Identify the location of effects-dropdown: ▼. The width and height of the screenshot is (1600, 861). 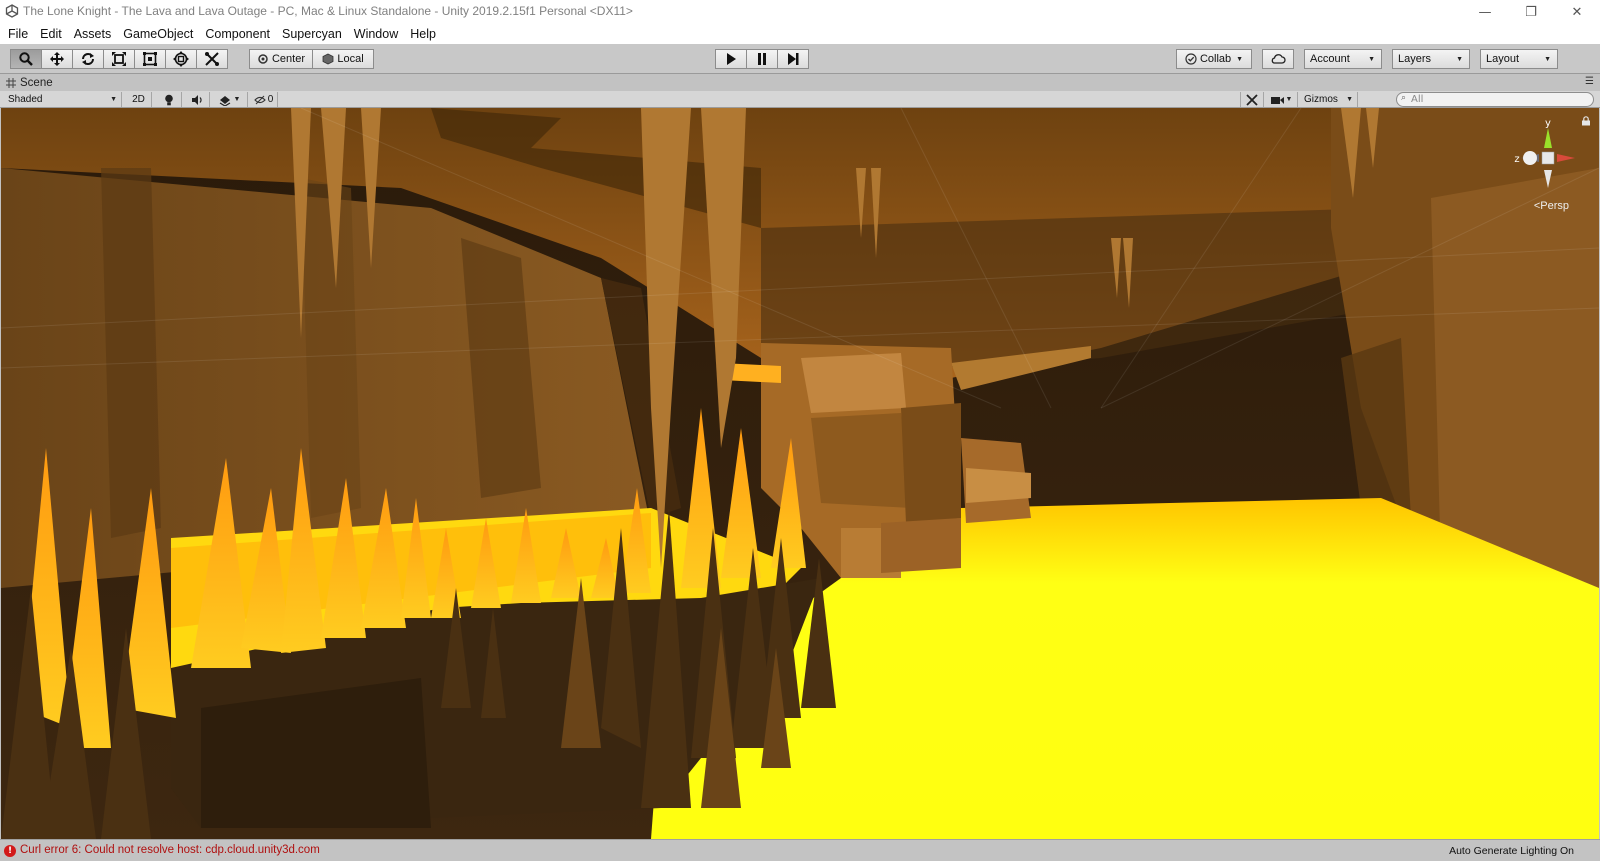
(230, 99).